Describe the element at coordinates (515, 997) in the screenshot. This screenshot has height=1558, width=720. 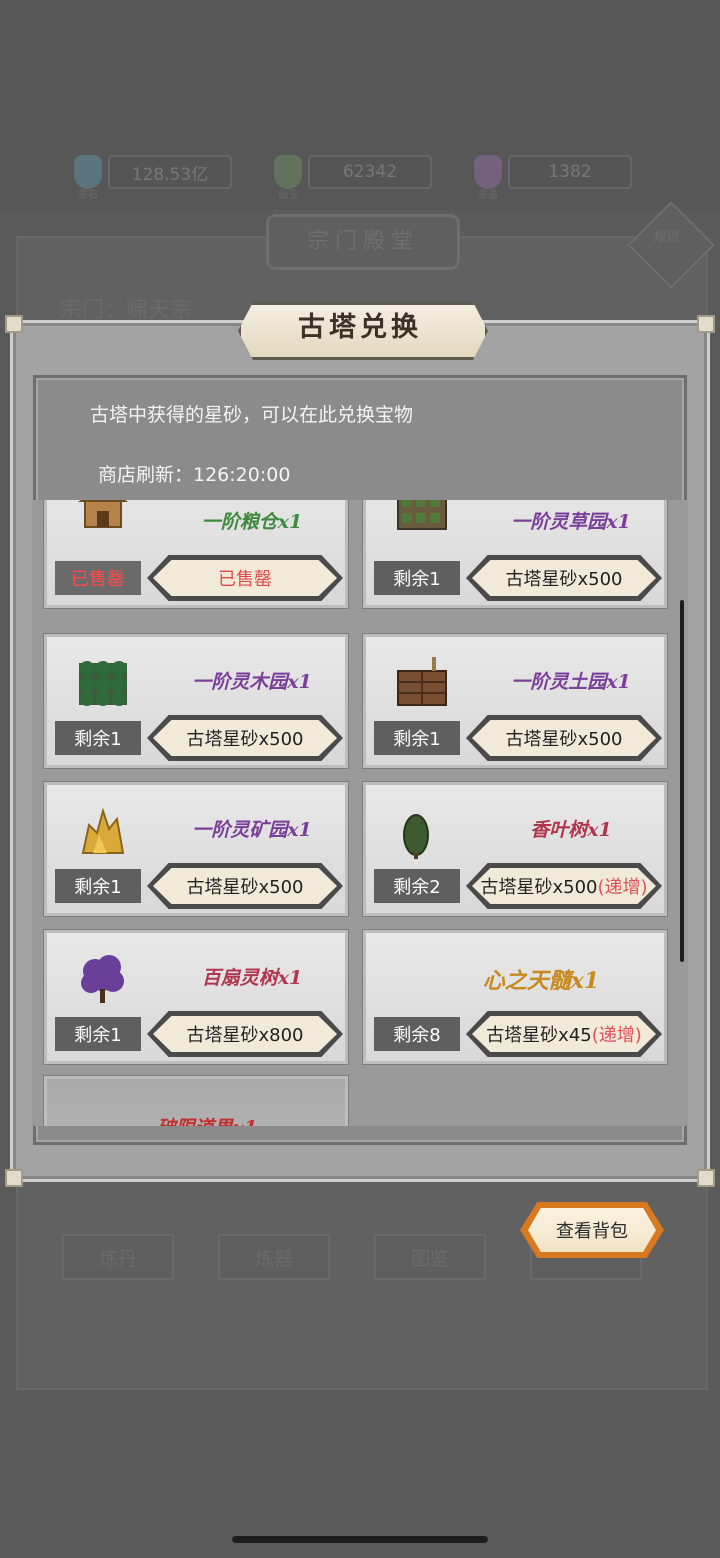
I see `item-card: 心之天髓x1 剩余8 古塔星砂x45 (递增)` at that location.